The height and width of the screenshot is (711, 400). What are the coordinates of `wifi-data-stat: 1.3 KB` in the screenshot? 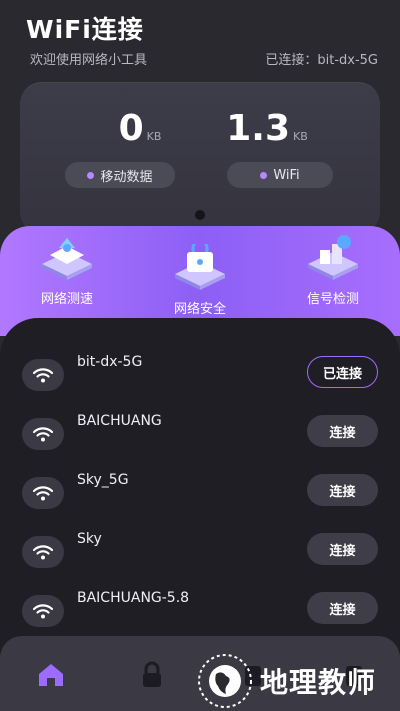 It's located at (267, 128).